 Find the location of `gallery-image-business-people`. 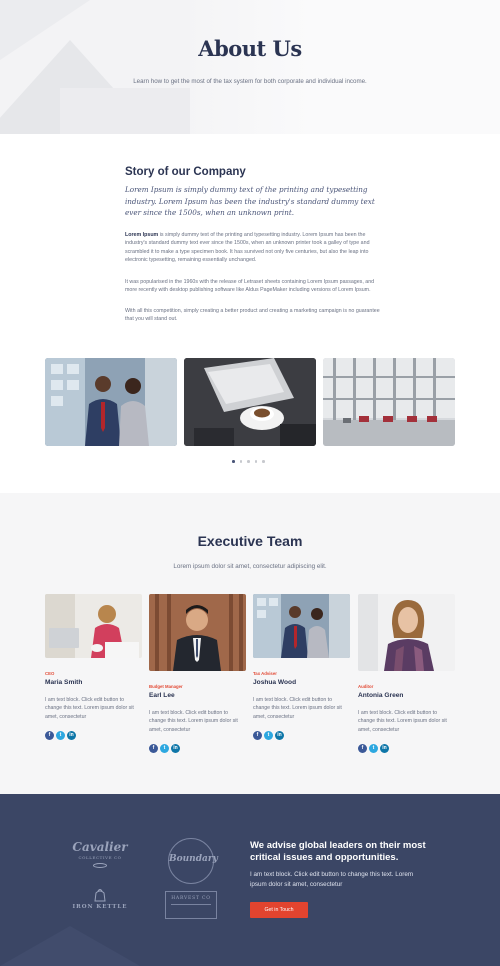

gallery-image-business-people is located at coordinates (111, 402).